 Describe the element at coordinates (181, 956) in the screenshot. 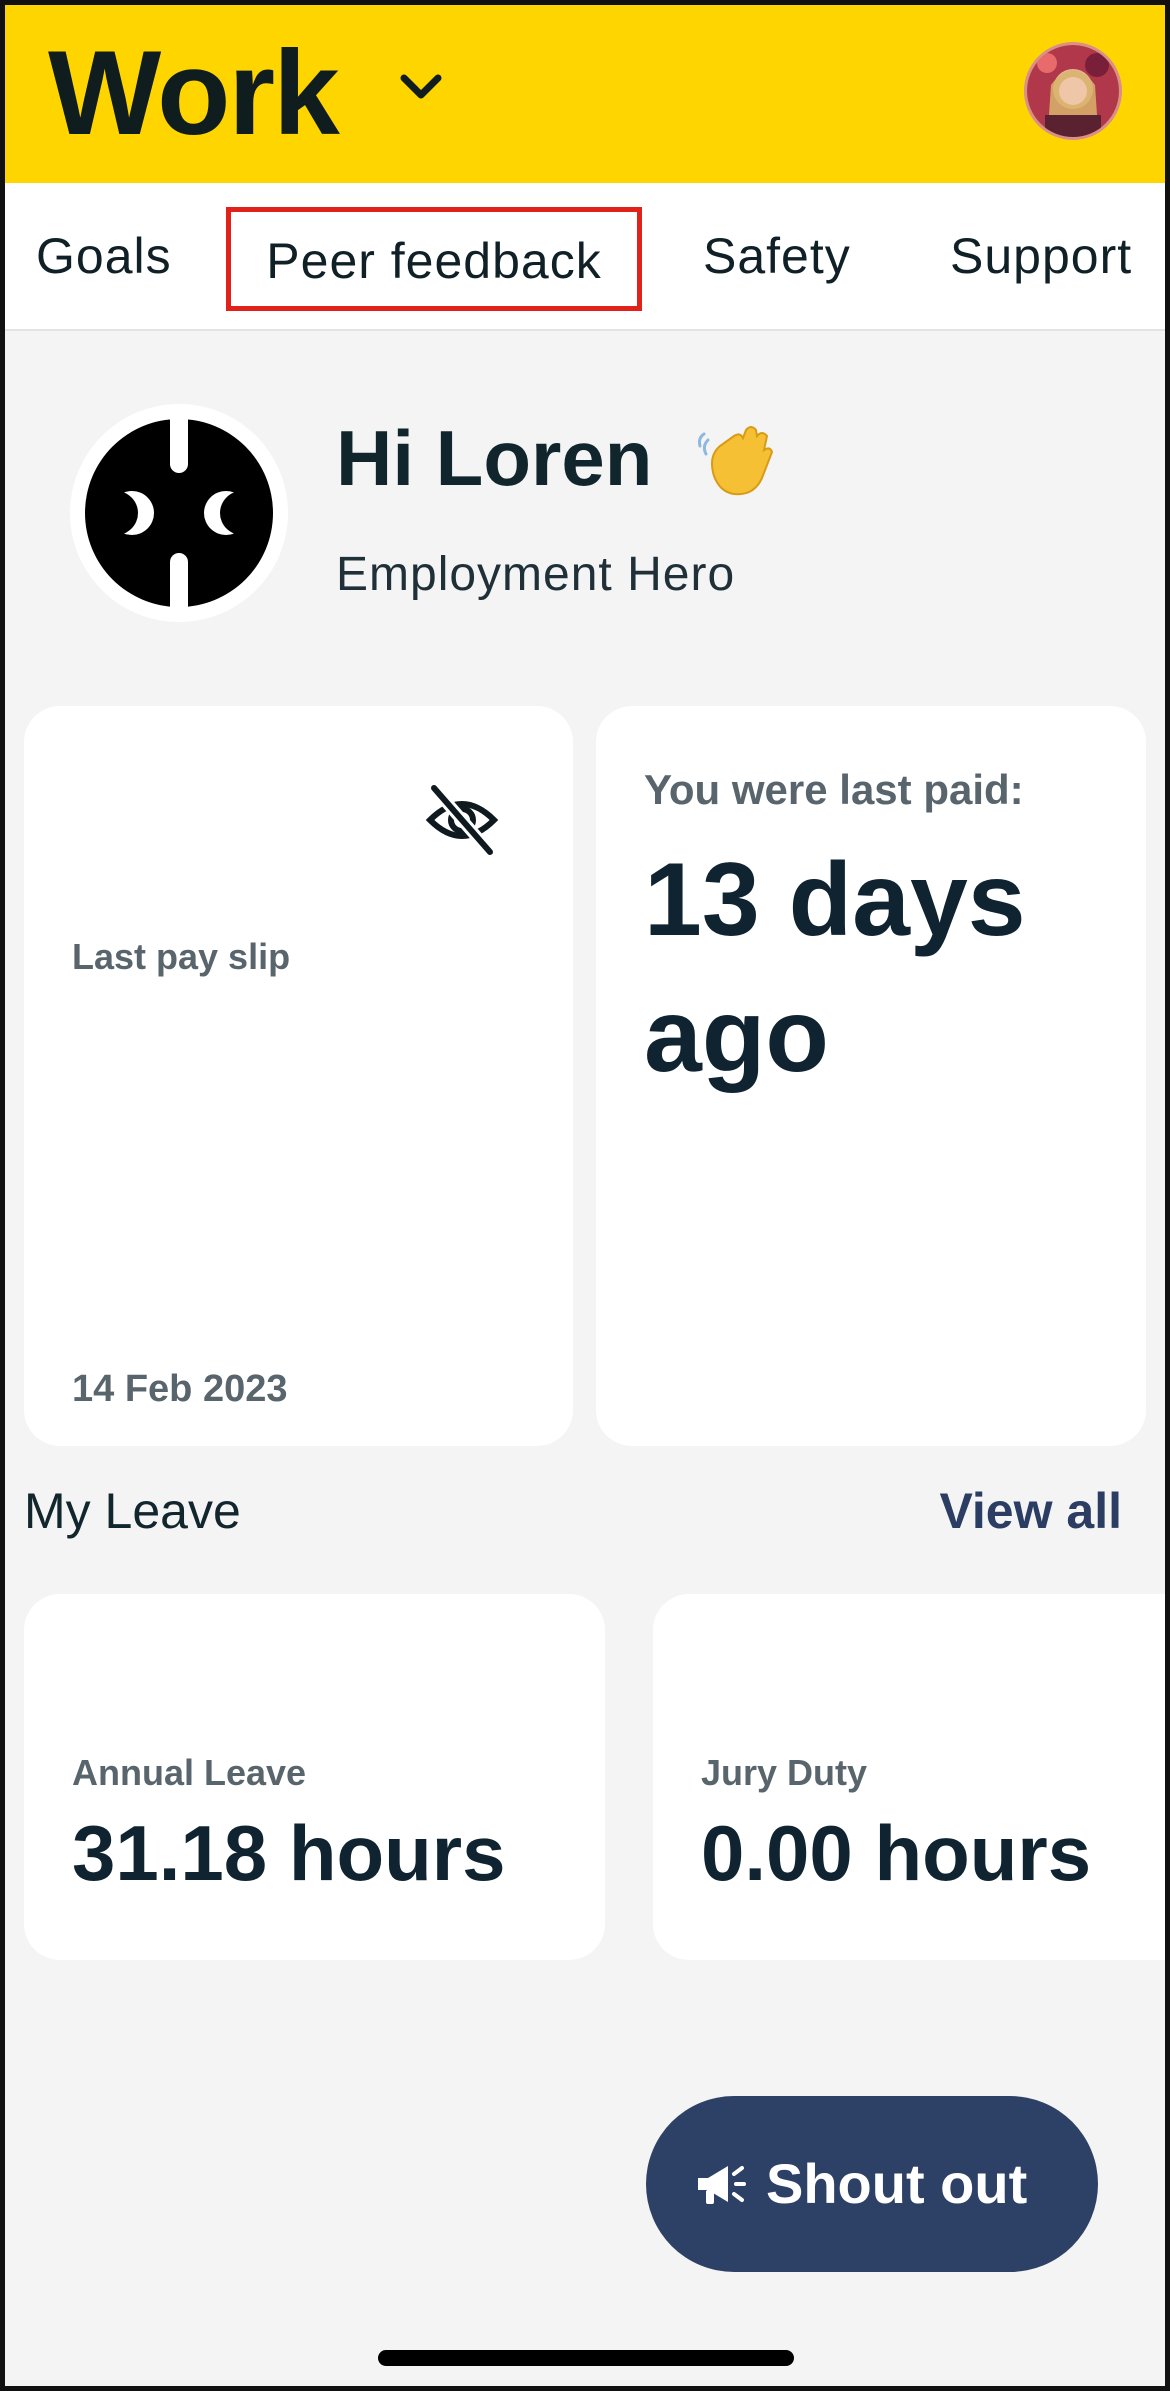

I see `payslip-label: Last pay slip` at that location.